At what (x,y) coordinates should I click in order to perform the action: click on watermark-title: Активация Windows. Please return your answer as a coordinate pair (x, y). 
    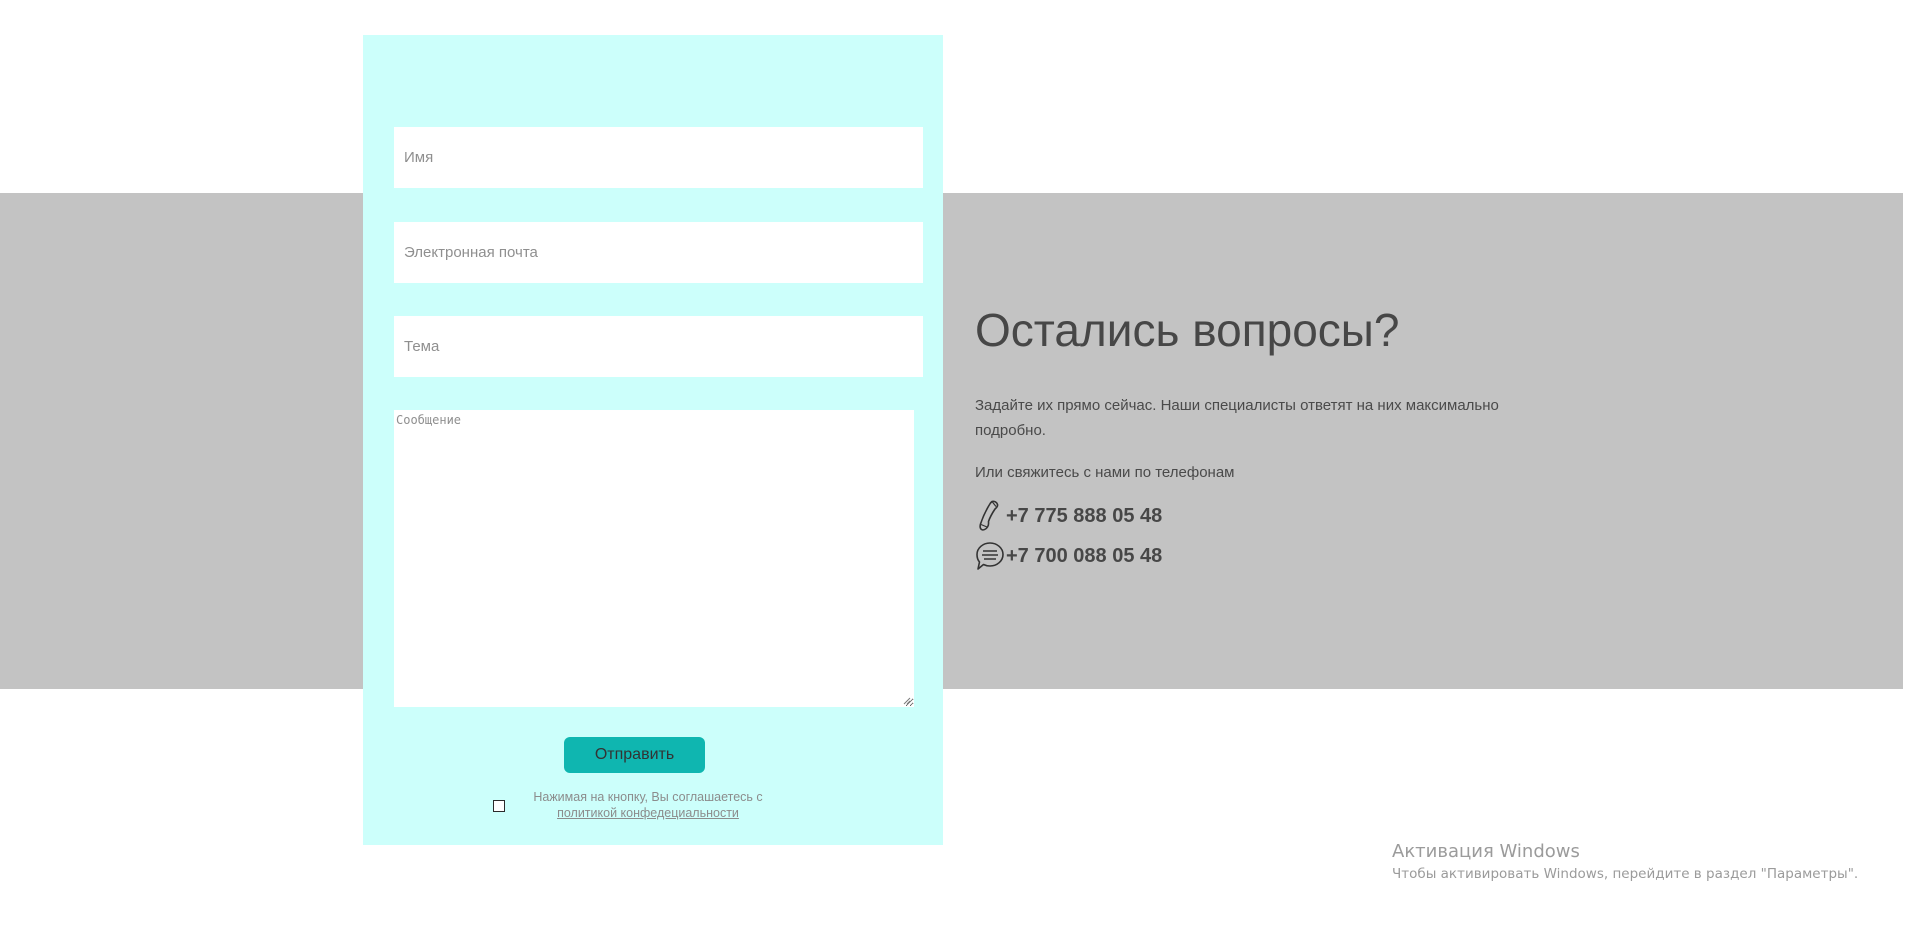
    Looking at the image, I should click on (1486, 851).